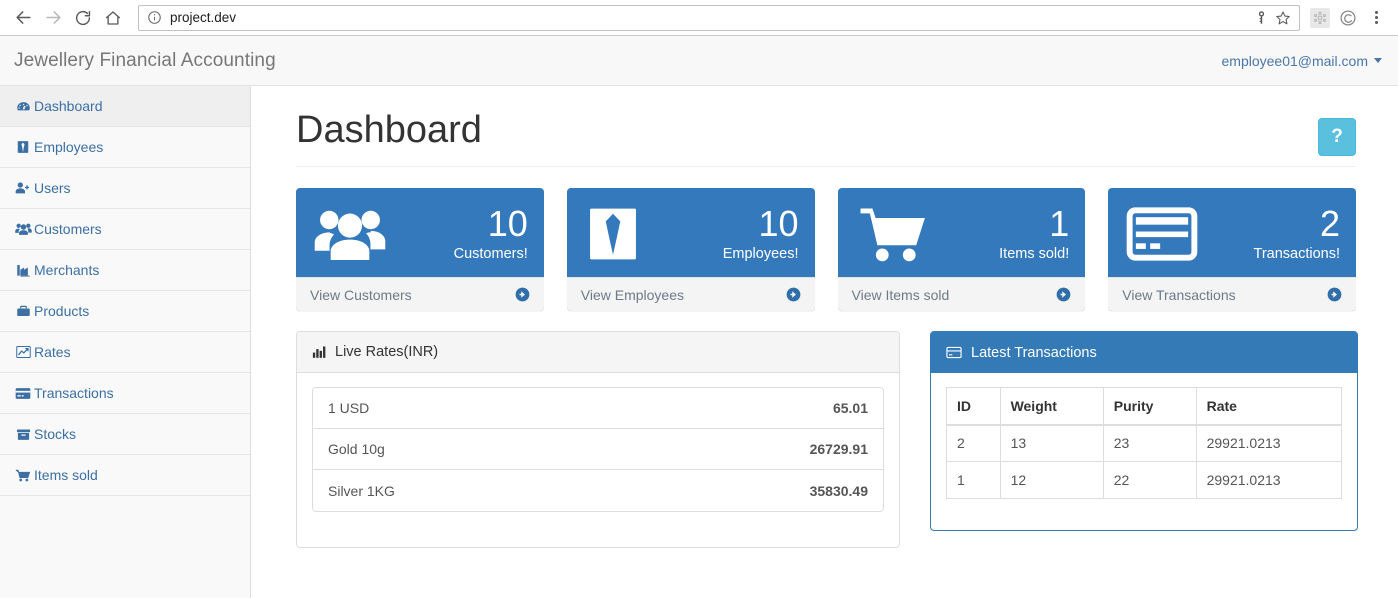 The width and height of the screenshot is (1398, 598). I want to click on view-customers-link: View Customers, so click(420, 294).